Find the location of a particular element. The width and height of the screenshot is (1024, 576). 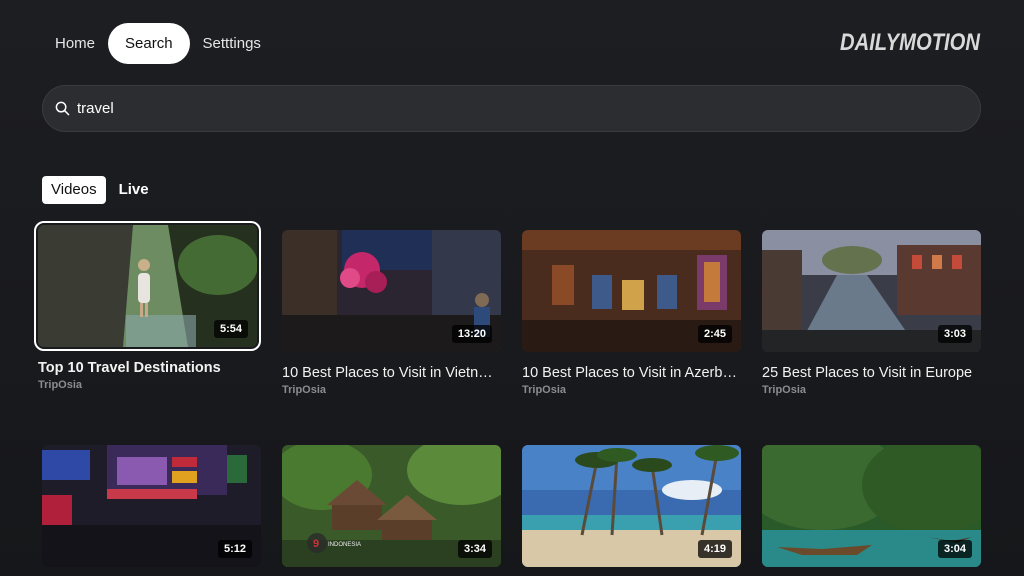

video-title: 25 Best Places to Visit in Europe is located at coordinates (867, 373).